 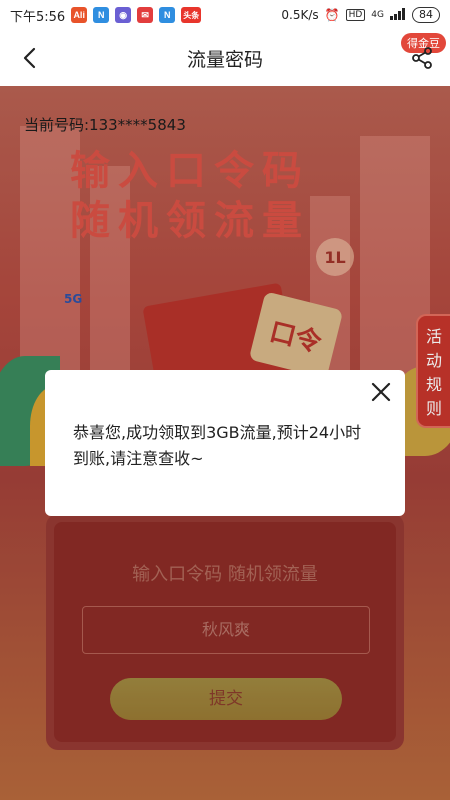 I want to click on status-time: 下午5:56, so click(x=38, y=17).